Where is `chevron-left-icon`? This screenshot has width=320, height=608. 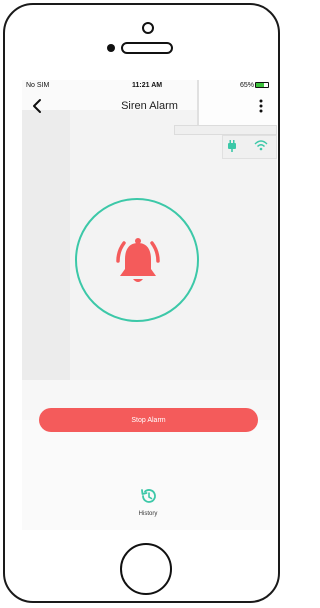 chevron-left-icon is located at coordinates (37, 106).